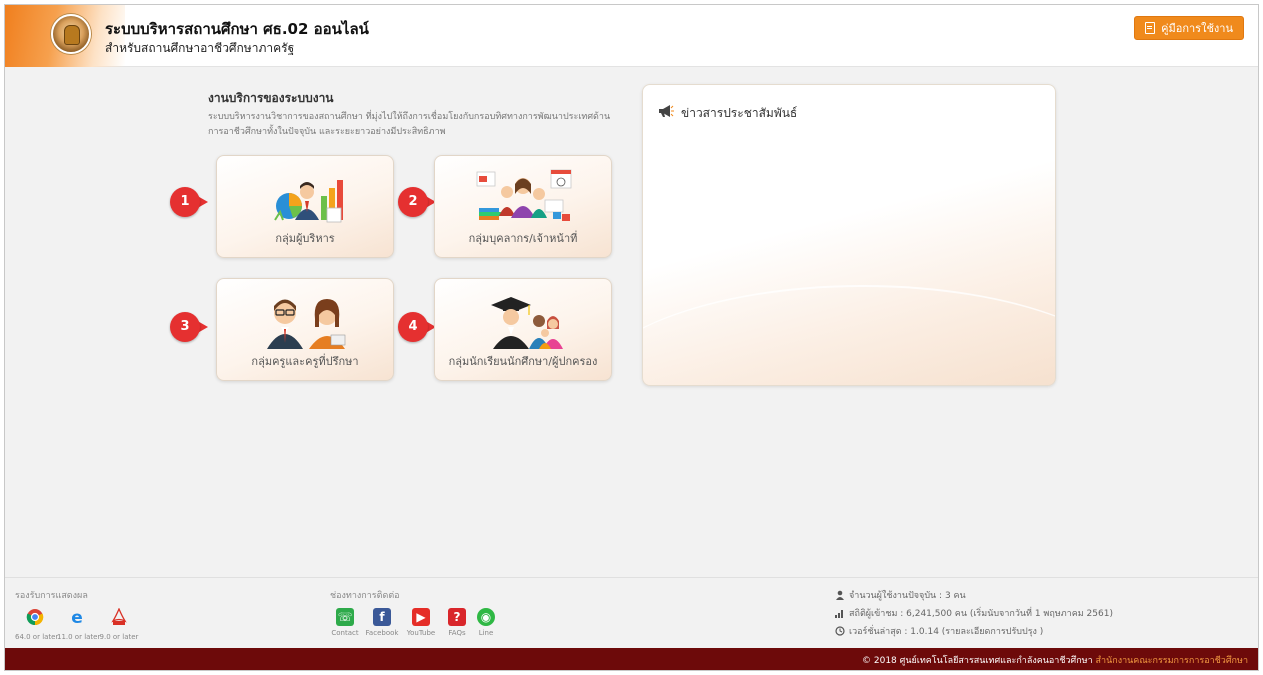 This screenshot has width=1263, height=675. I want to click on app-subtitle: สำหรับสถานศึกษาอาชีวศึกษาภาครัฐ, so click(200, 48).